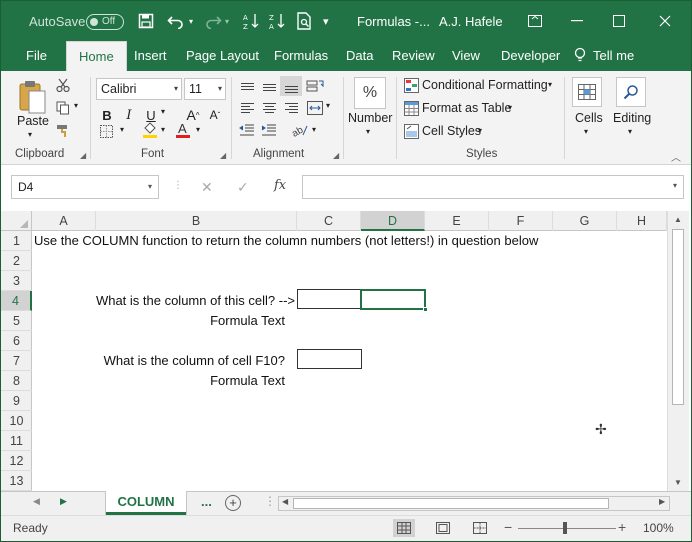  I want to click on zoom-in-icon: +, so click(622, 527).